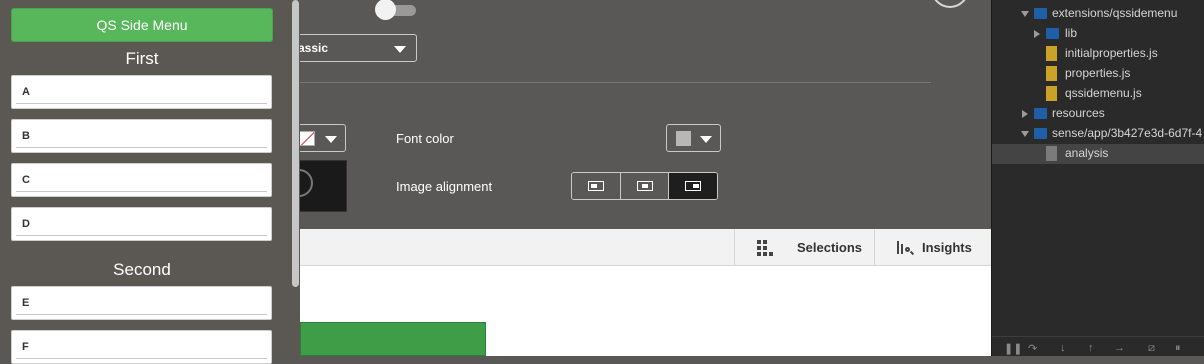  What do you see at coordinates (26, 136) in the screenshot?
I see `menu-item-label: B` at bounding box center [26, 136].